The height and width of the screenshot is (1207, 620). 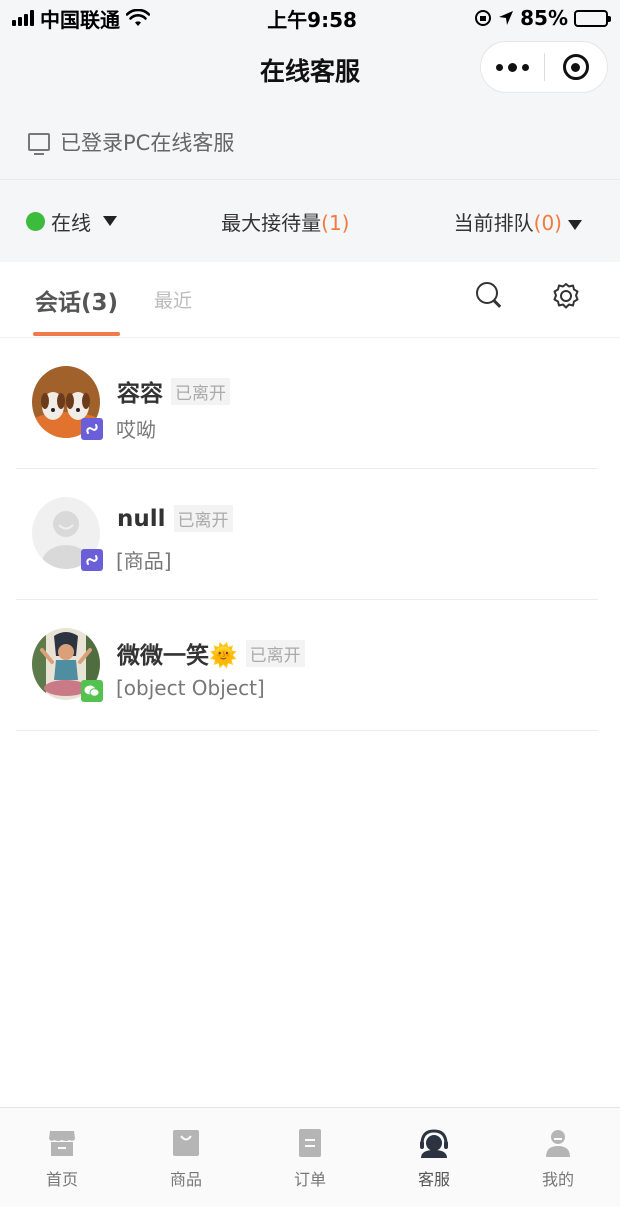 What do you see at coordinates (506, 18) in the screenshot?
I see `location-icon` at bounding box center [506, 18].